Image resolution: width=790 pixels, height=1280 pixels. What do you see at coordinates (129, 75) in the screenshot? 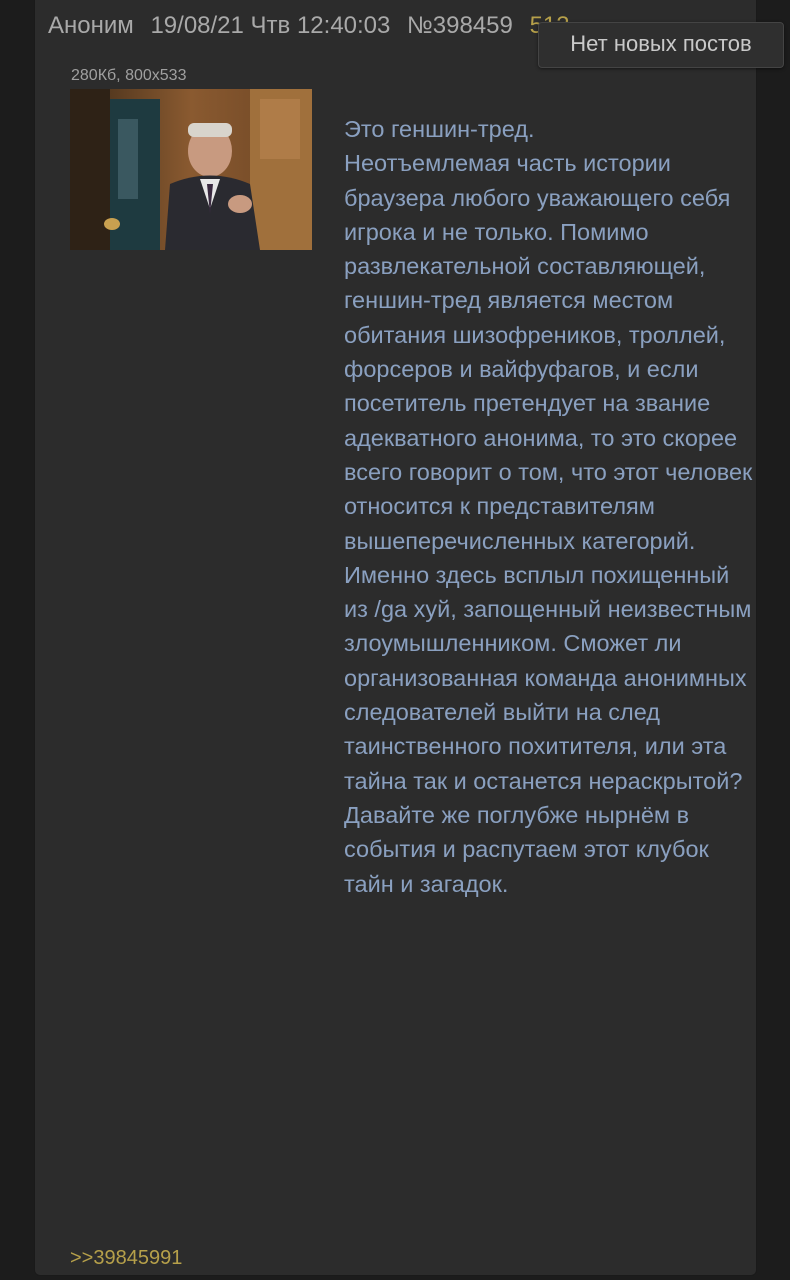
I see `file-info: 280Кб, 800x533` at bounding box center [129, 75].